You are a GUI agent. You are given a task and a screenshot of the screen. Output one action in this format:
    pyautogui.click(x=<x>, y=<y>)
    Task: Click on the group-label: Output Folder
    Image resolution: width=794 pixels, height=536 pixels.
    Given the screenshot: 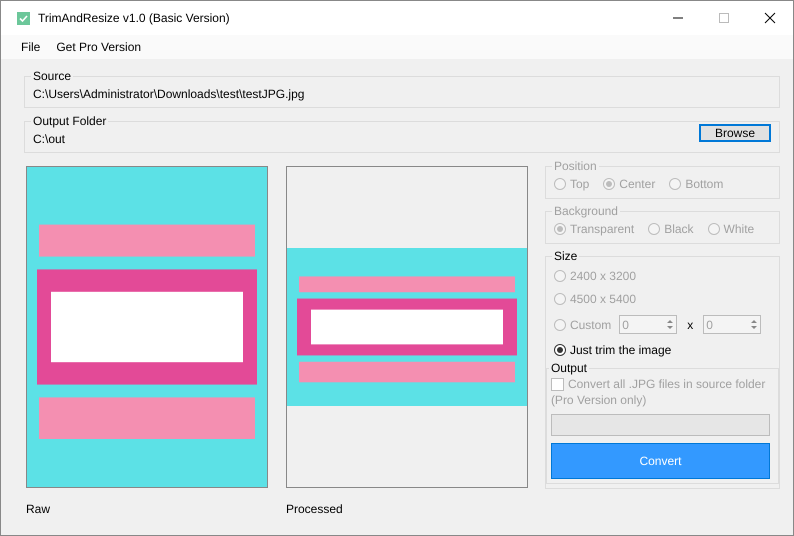 What is the action you would take?
    pyautogui.click(x=70, y=121)
    